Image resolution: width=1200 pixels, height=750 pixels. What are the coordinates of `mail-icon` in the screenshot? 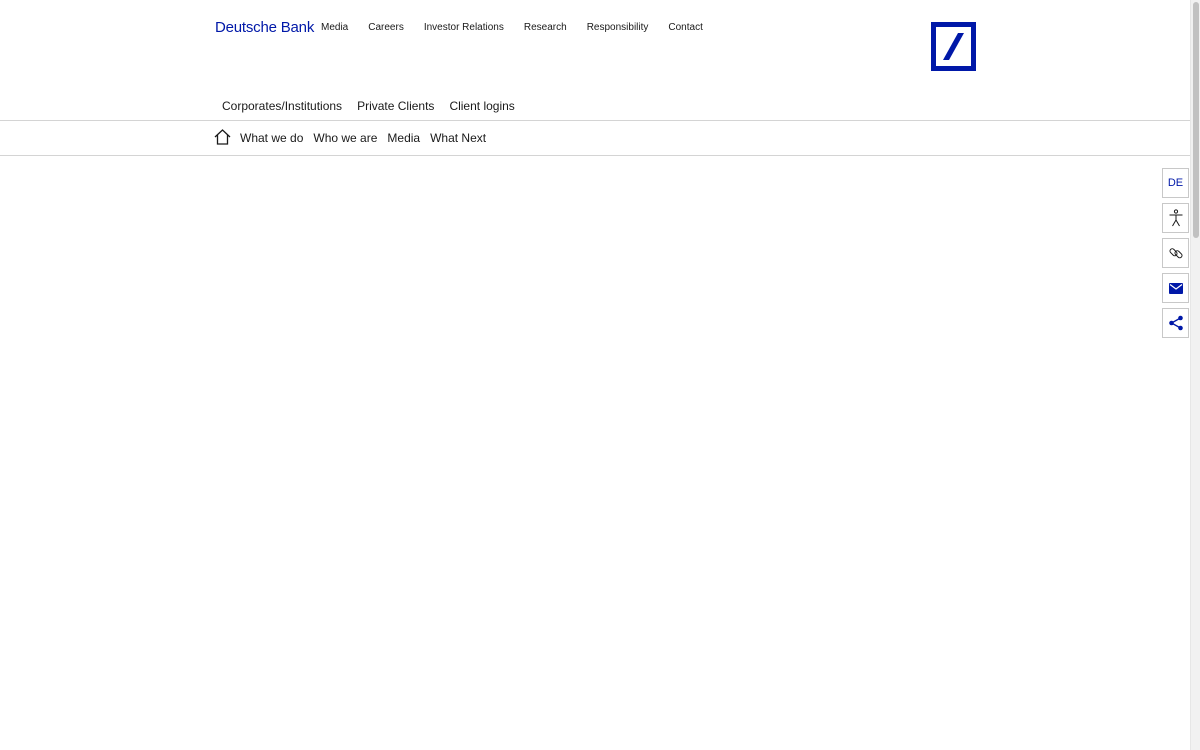 It's located at (1175, 288).